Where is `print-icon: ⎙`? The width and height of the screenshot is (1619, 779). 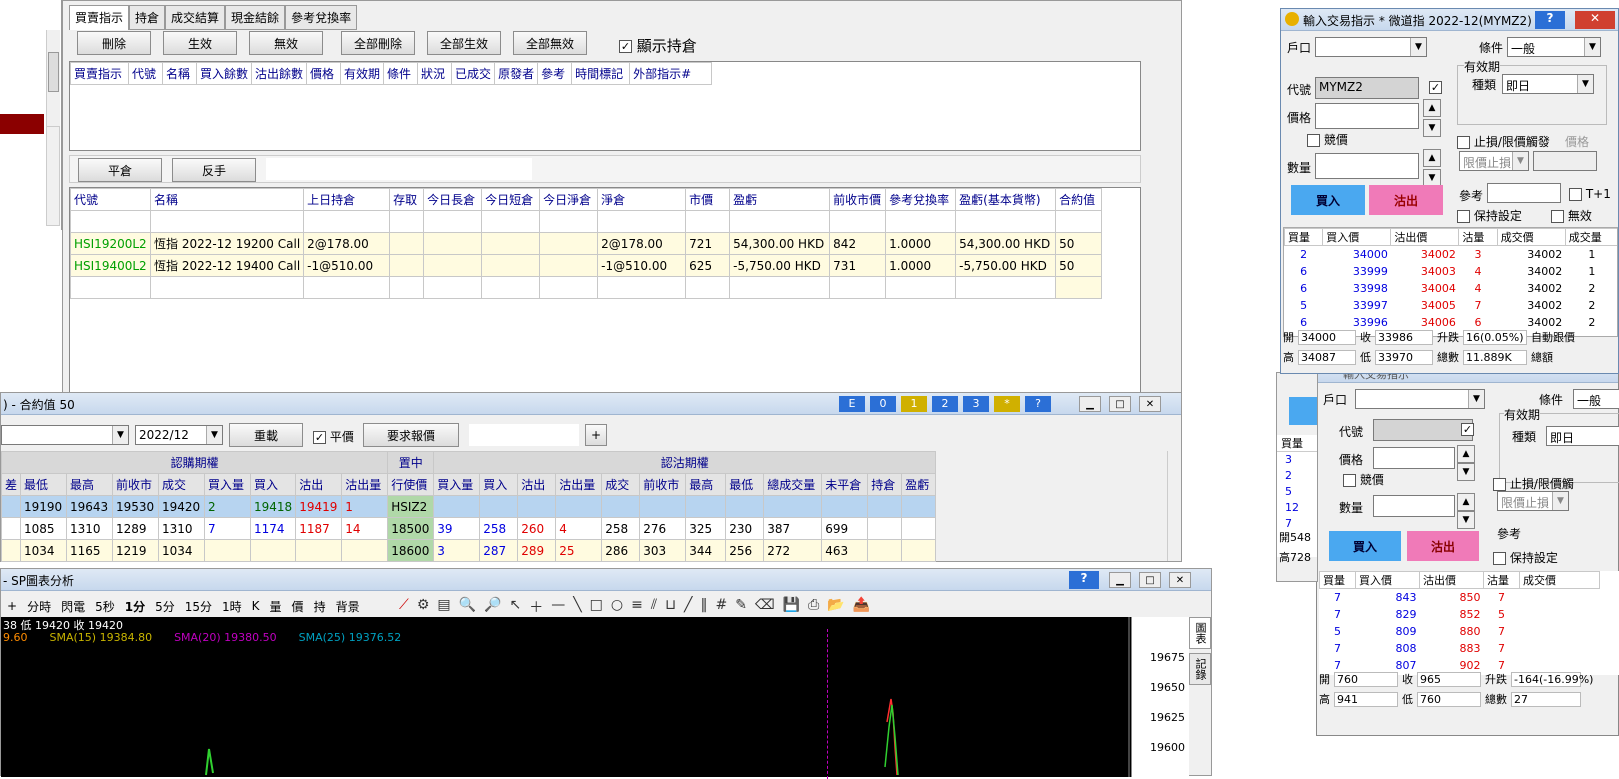 print-icon: ⎙ is located at coordinates (813, 607).